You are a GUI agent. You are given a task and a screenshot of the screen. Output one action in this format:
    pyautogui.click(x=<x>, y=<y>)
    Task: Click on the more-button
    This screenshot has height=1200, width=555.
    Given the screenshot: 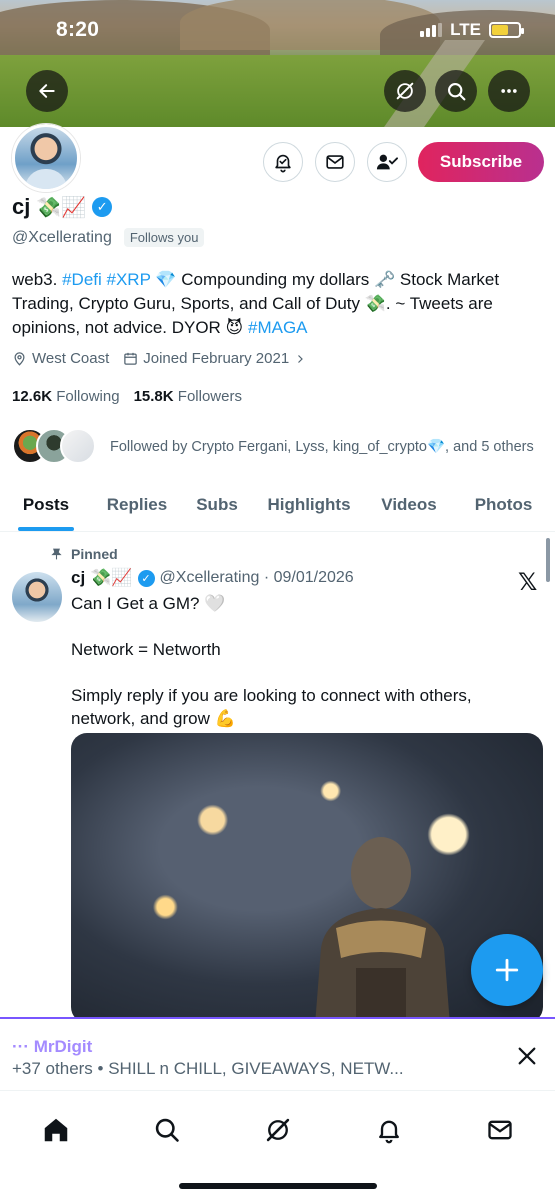 What is the action you would take?
    pyautogui.click(x=509, y=91)
    